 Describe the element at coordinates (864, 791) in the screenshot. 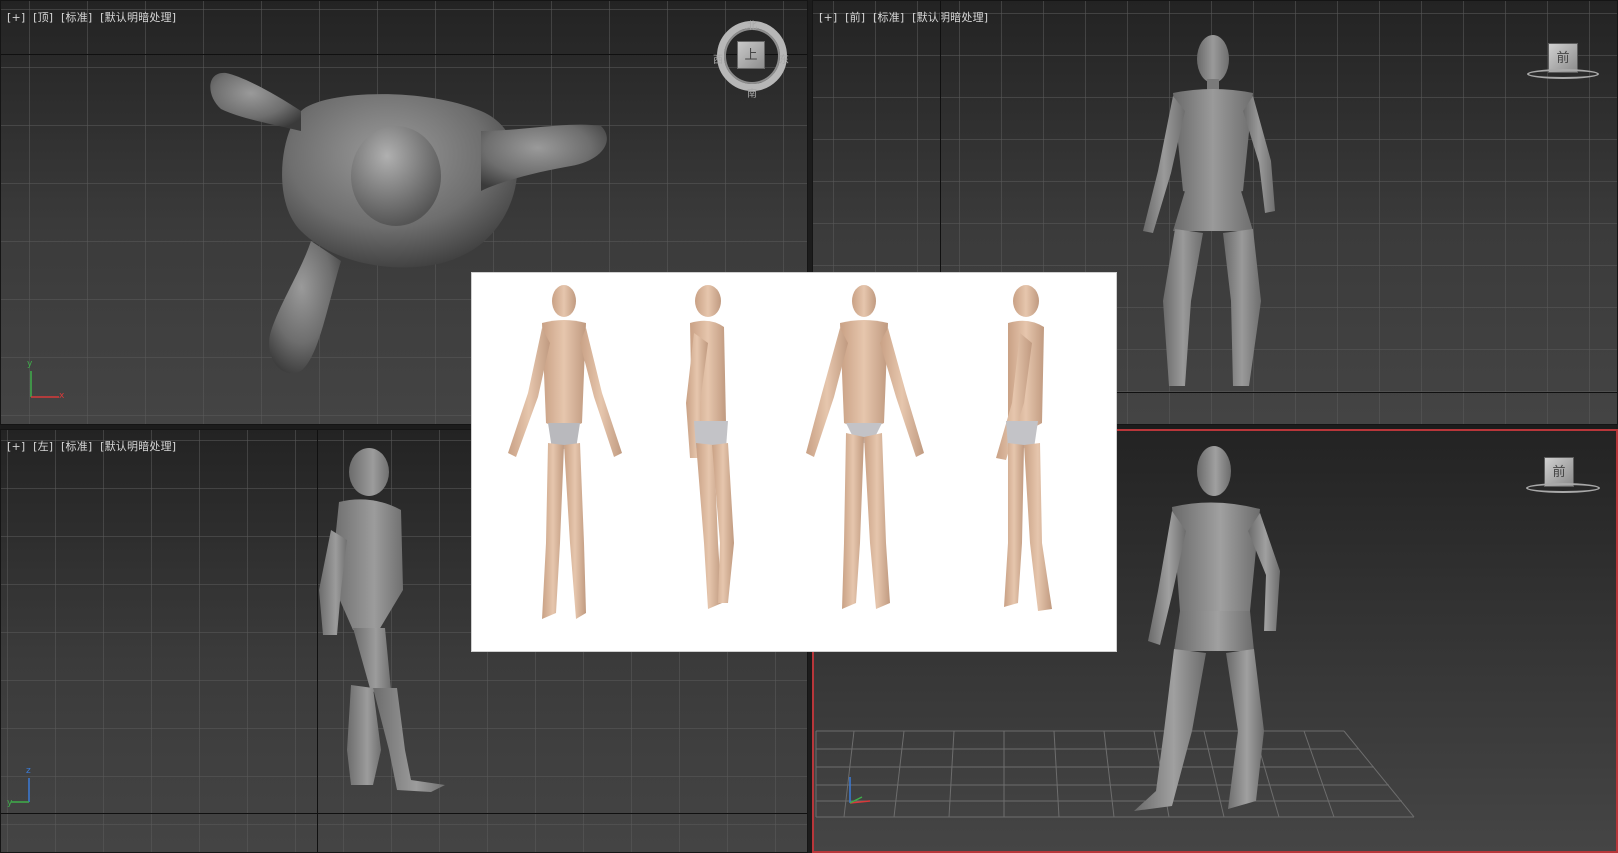

I see `axis-gizmo-perspective` at that location.